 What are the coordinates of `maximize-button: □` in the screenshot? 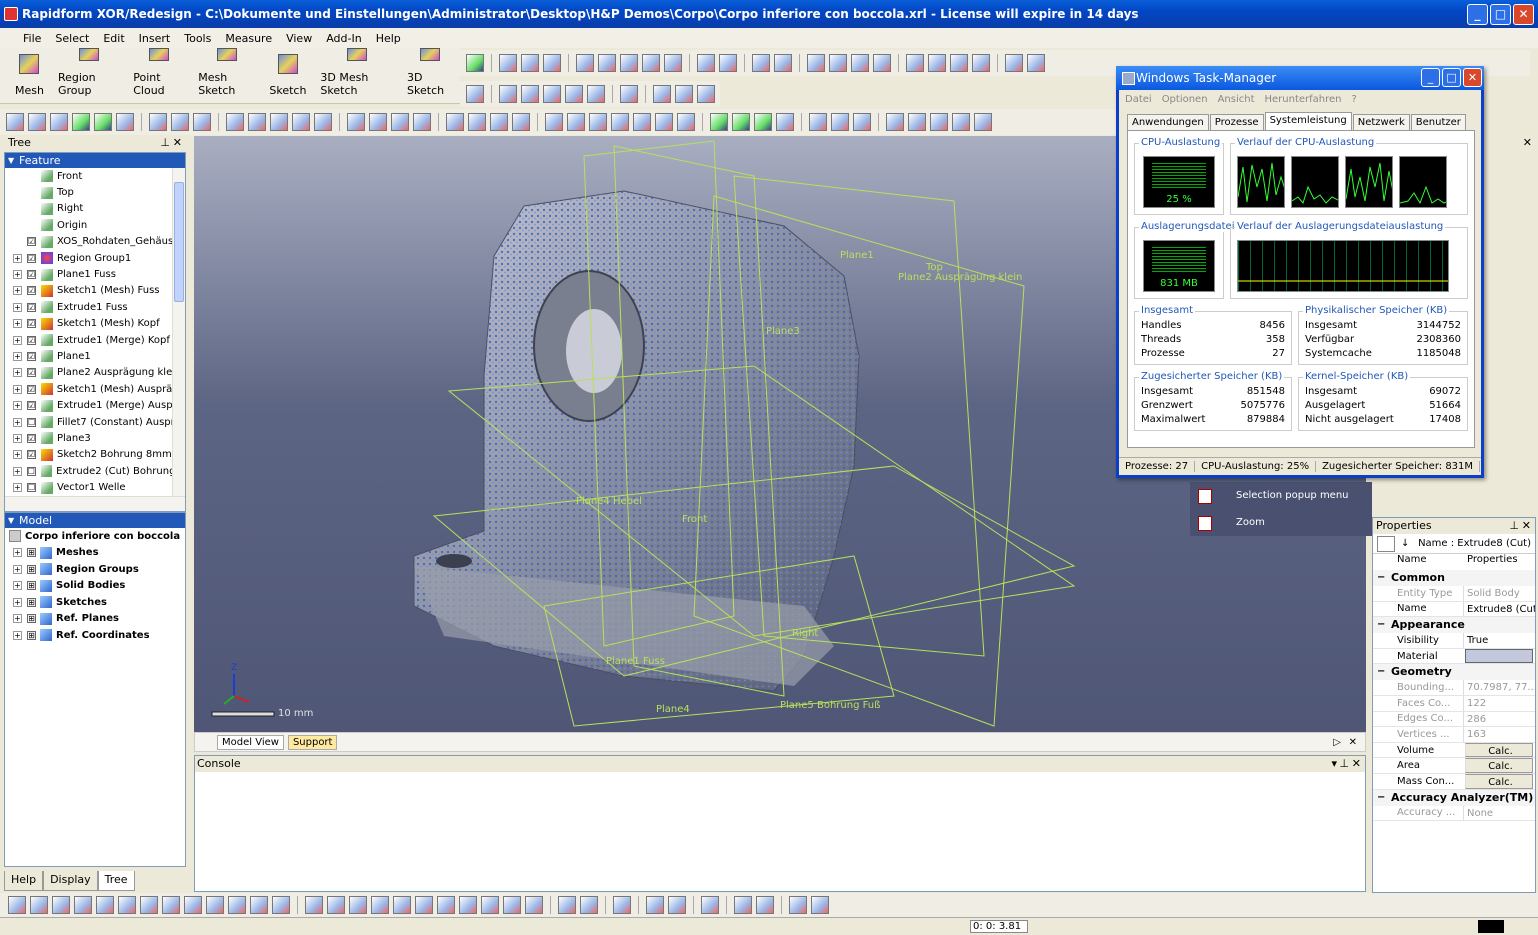 It's located at (1500, 14).